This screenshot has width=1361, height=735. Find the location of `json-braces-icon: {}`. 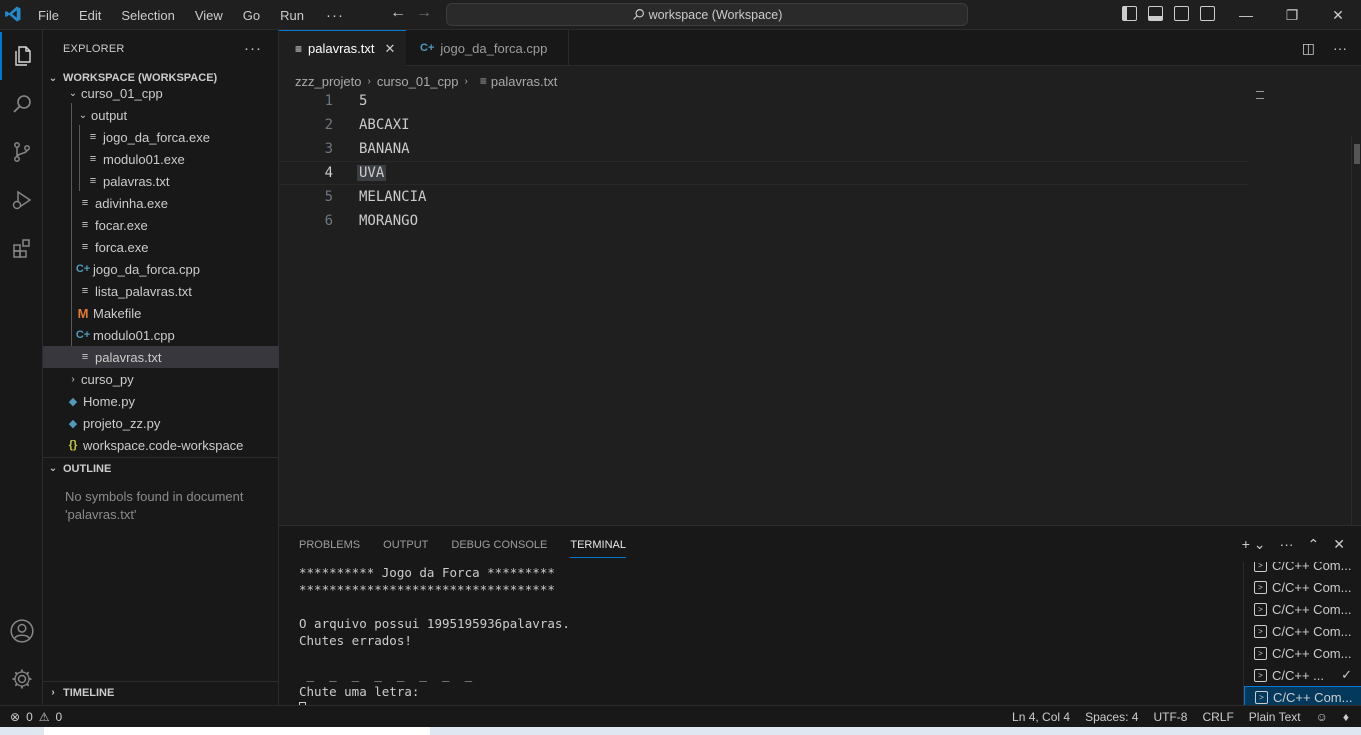

json-braces-icon: {} is located at coordinates (73, 445).